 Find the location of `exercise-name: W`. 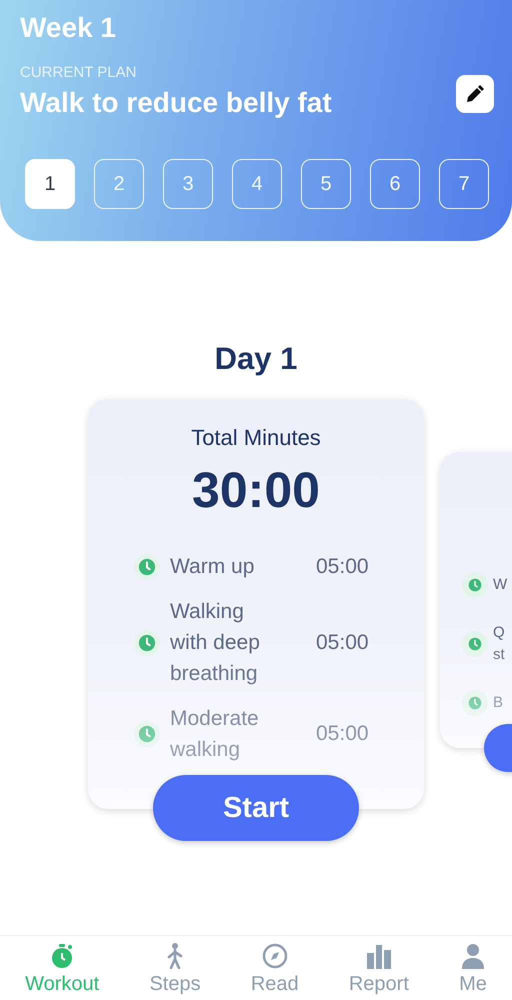

exercise-name: W is located at coordinates (500, 585).